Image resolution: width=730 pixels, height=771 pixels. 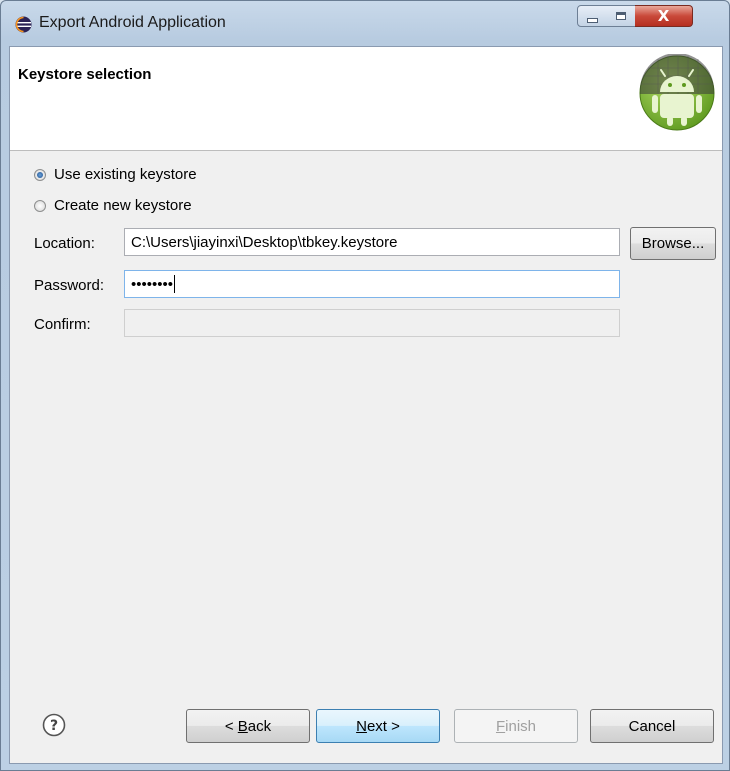 I want to click on cancel-button: Cancel, so click(x=652, y=726).